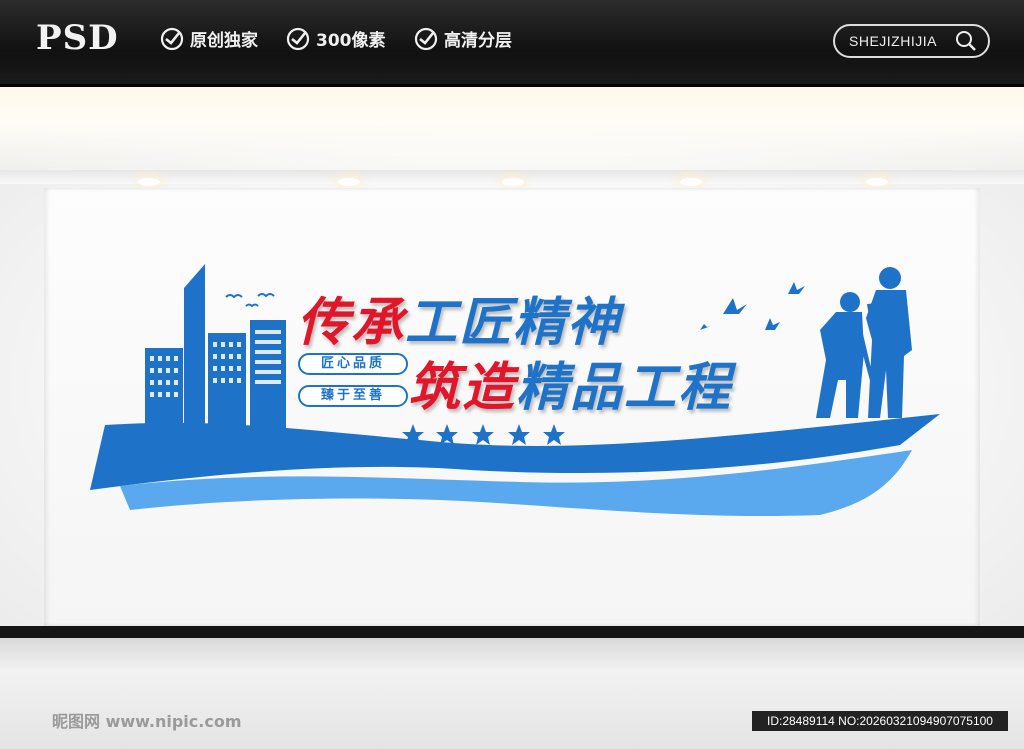 This screenshot has height=749, width=1024. What do you see at coordinates (864, 342) in the screenshot?
I see `workers-silhouette-graphic` at bounding box center [864, 342].